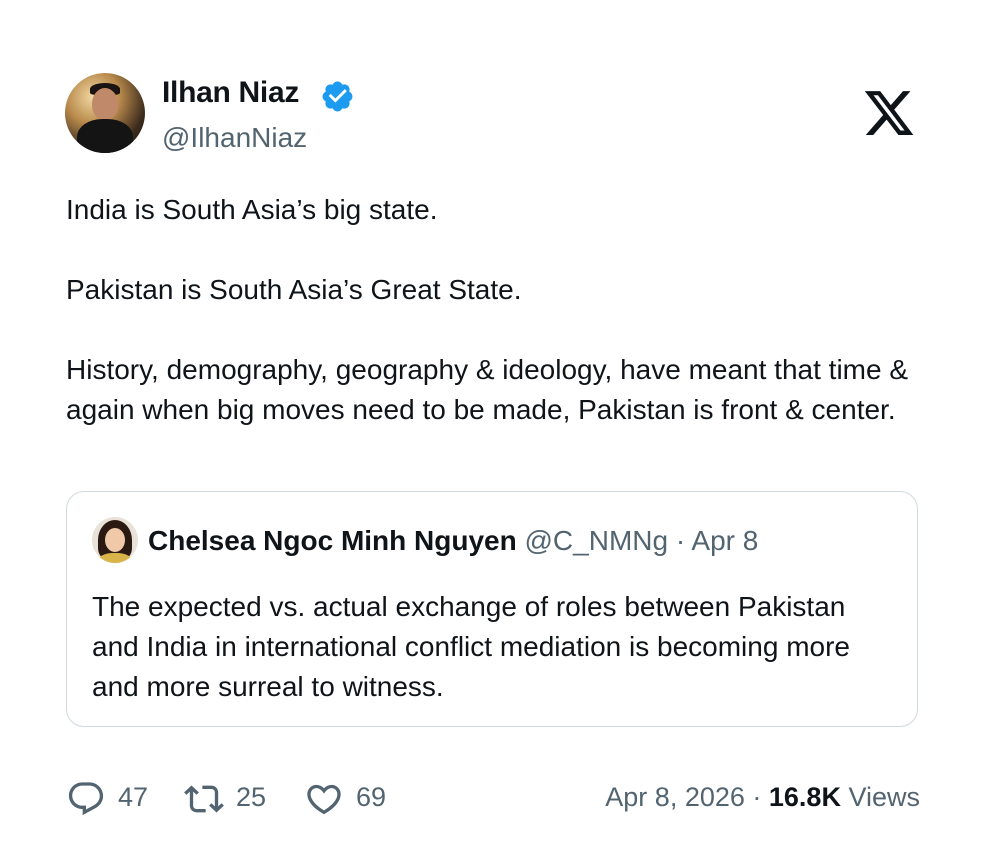  I want to click on author-avatar, so click(105, 113).